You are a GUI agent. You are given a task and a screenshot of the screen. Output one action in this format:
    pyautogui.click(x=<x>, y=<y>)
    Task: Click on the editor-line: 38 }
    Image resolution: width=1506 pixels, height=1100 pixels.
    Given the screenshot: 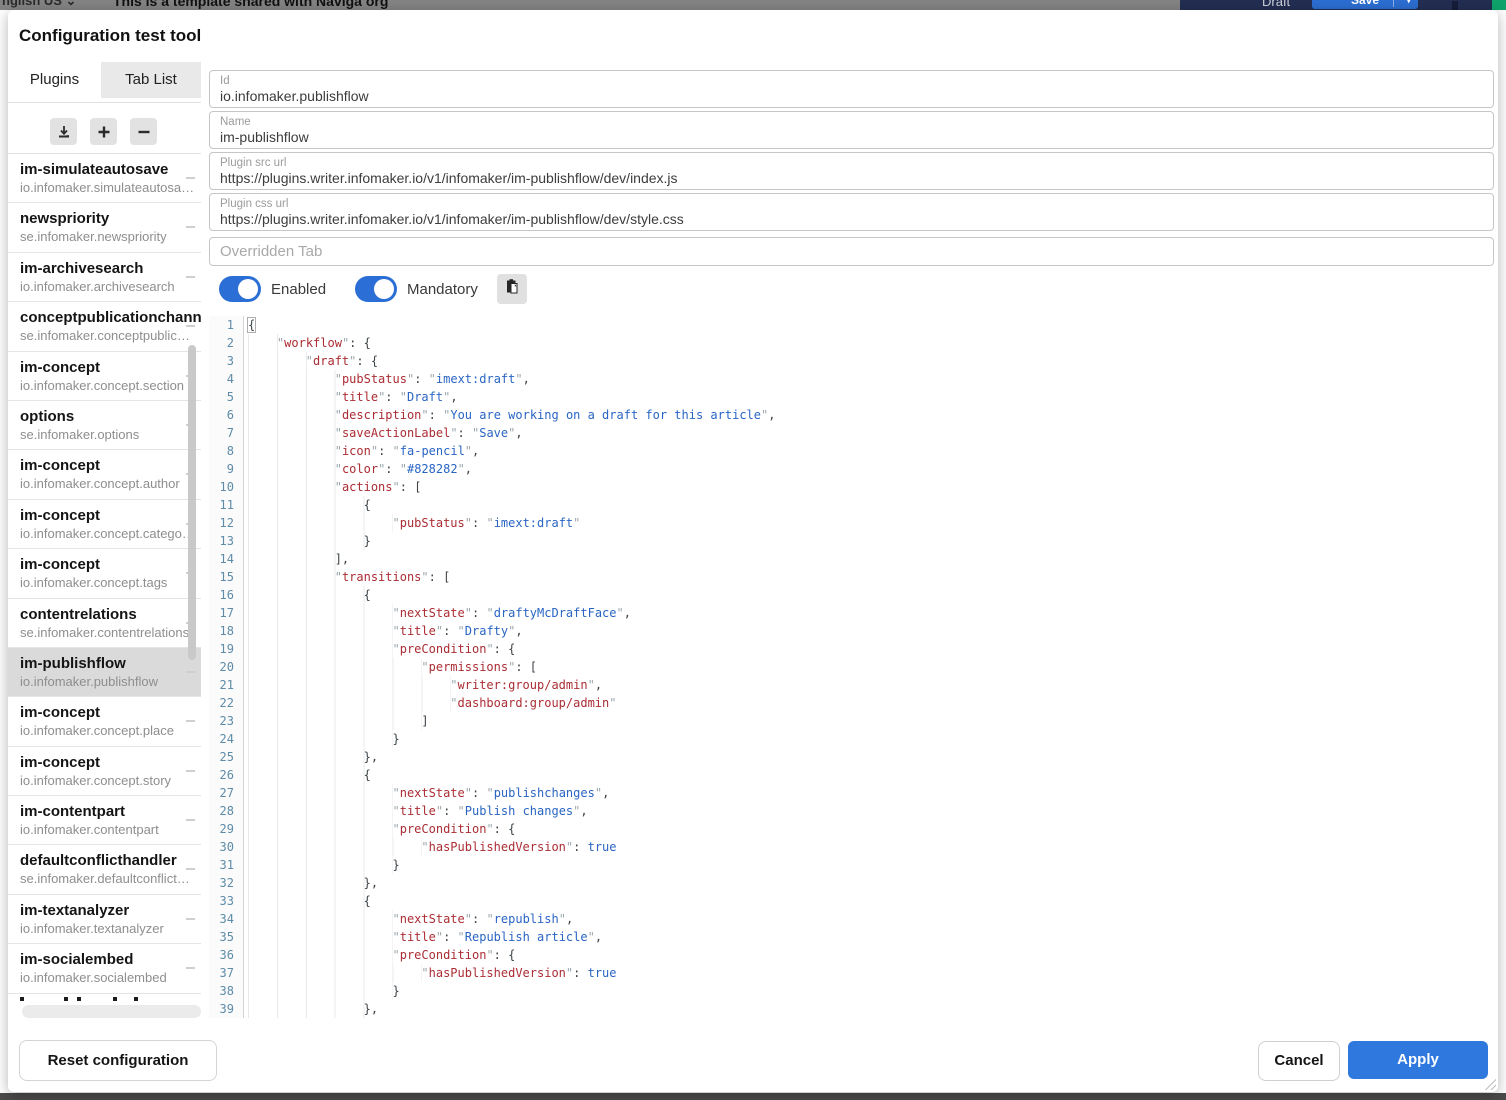 What is the action you would take?
    pyautogui.click(x=851, y=991)
    